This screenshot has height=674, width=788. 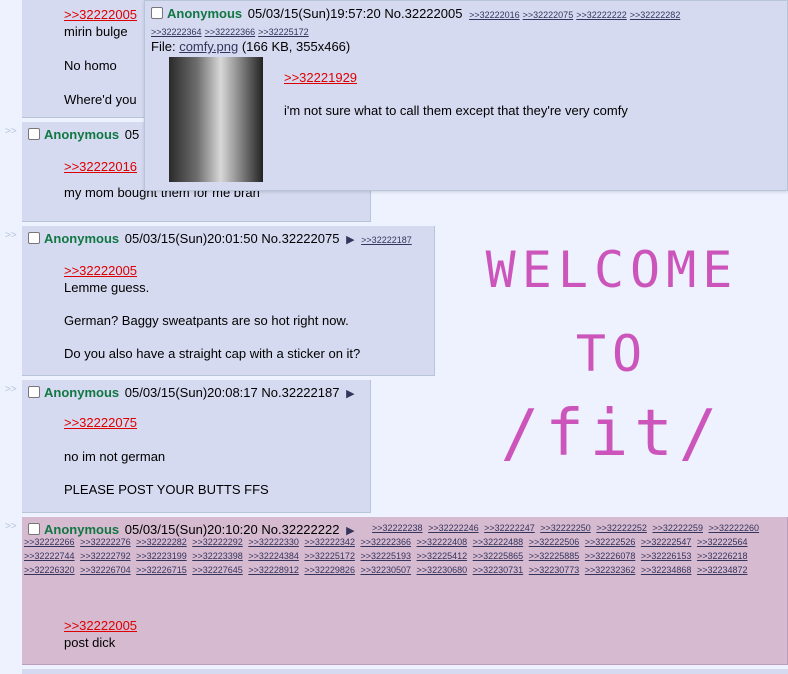 What do you see at coordinates (217, 570) in the screenshot?
I see `backlink: >>32227645` at bounding box center [217, 570].